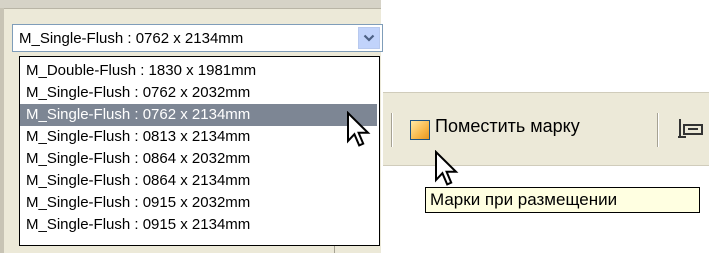 The height and width of the screenshot is (253, 709). What do you see at coordinates (507, 126) in the screenshot?
I see `tag-on-placement-label: Поместить марку` at bounding box center [507, 126].